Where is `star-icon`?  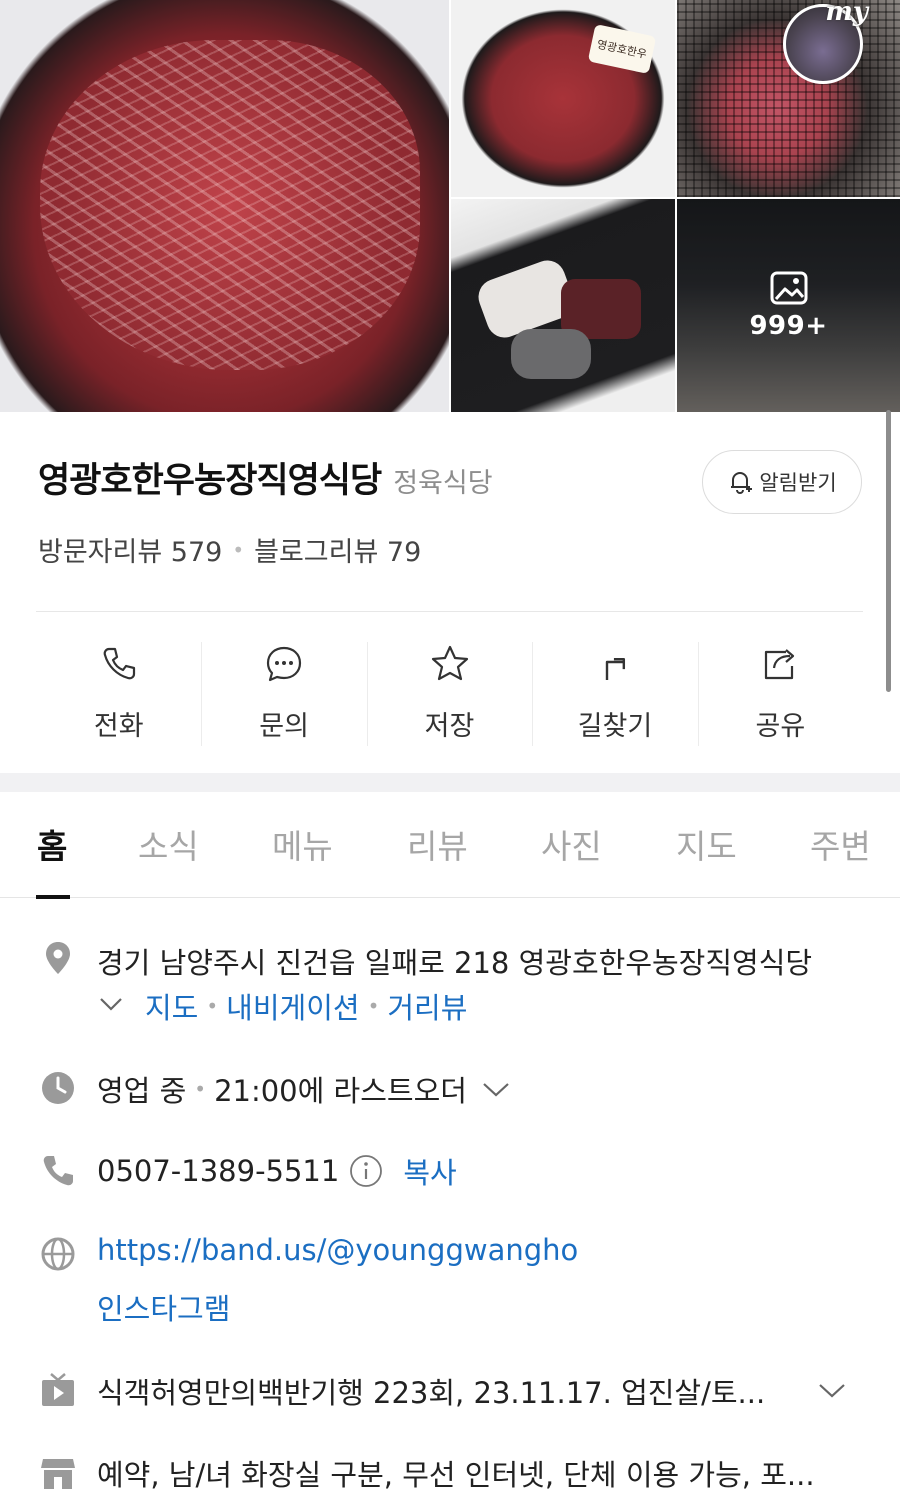
star-icon is located at coordinates (449, 663).